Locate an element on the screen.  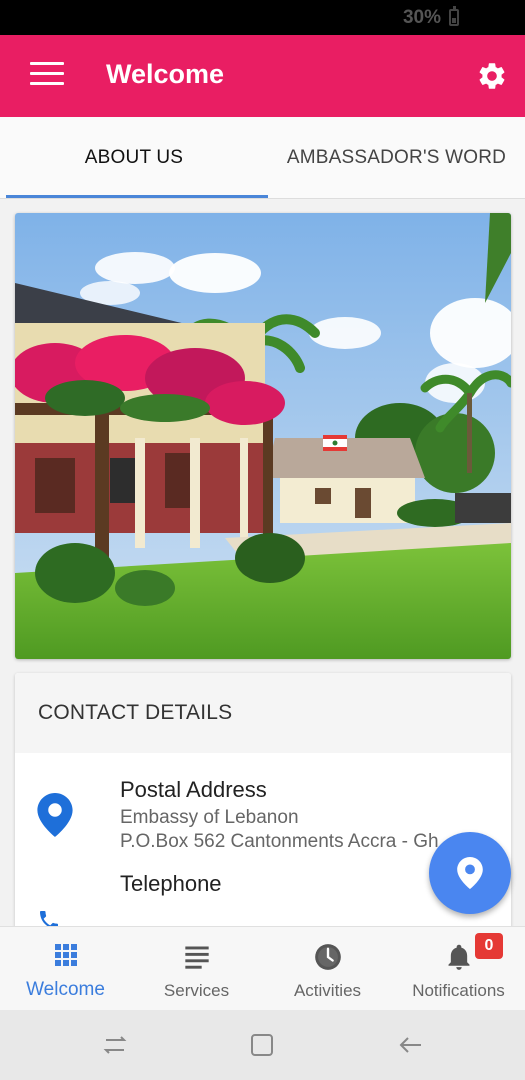
grid-icon is located at coordinates (65, 955).